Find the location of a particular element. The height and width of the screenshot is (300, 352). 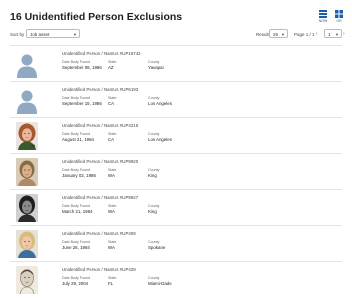

date-found-value: January 02, 1986 is located at coordinates (79, 175).